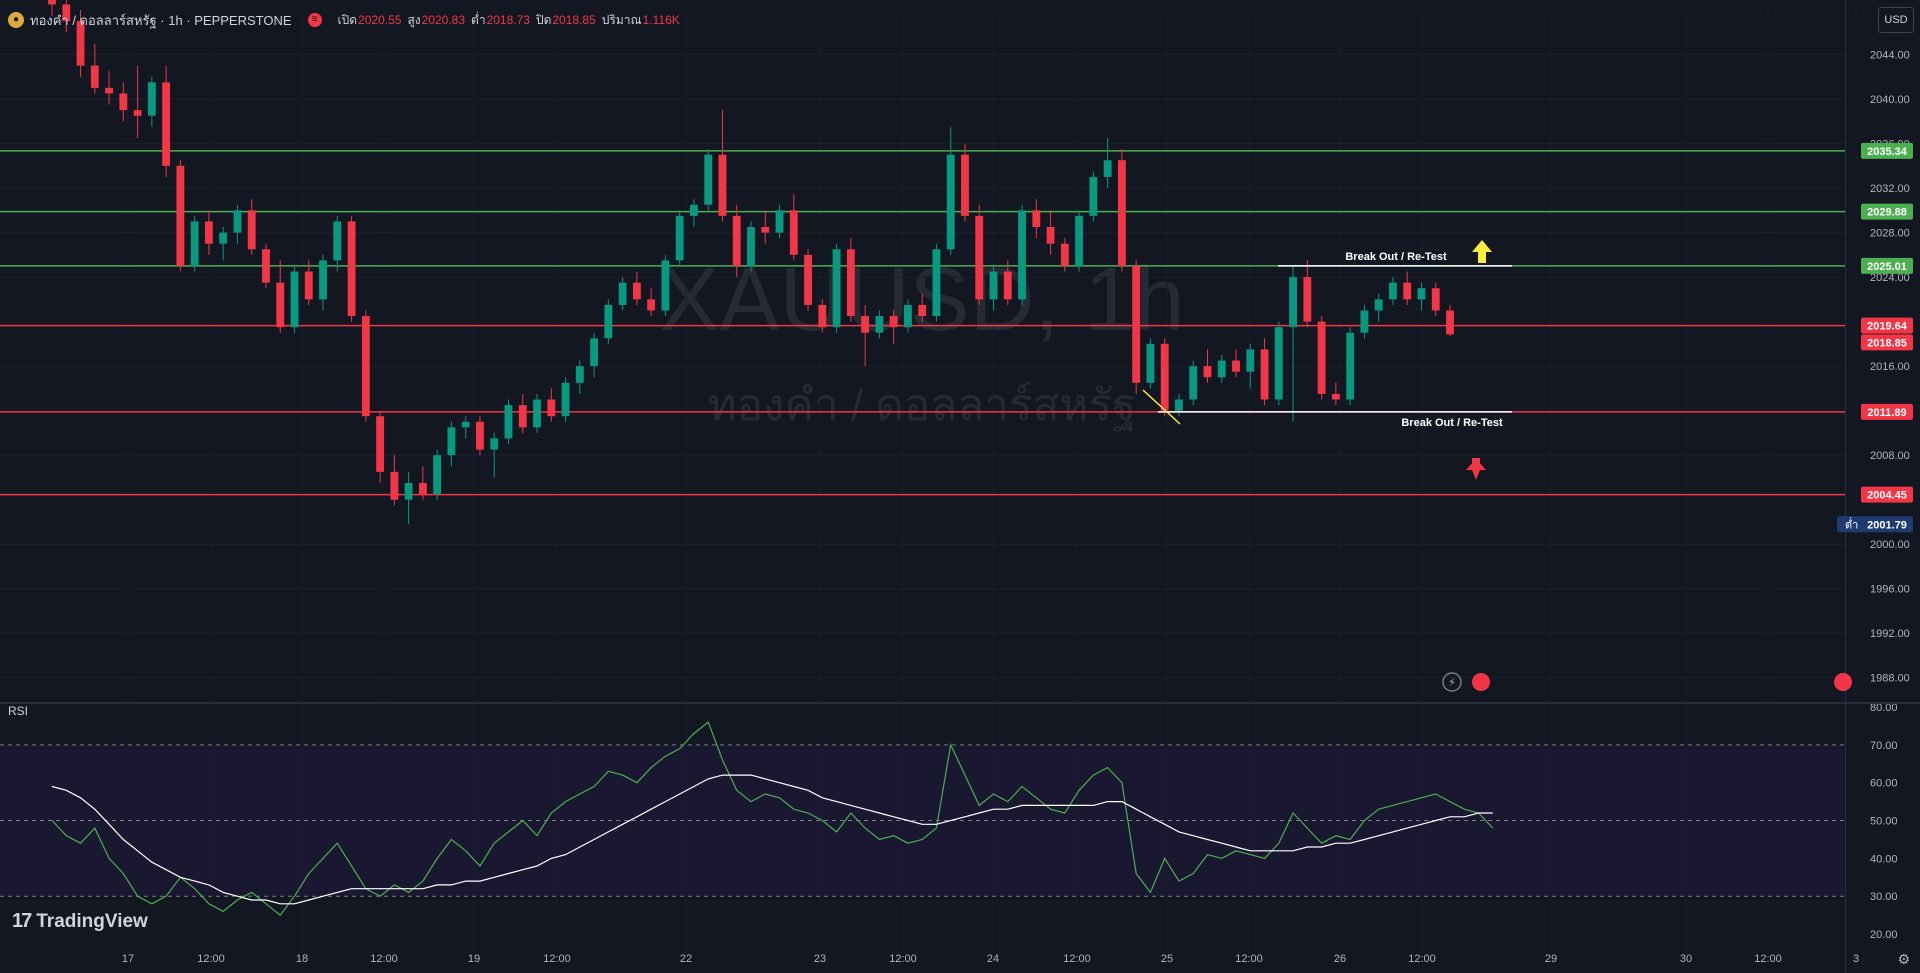  Describe the element at coordinates (1890, 56) in the screenshot. I see `price-tick-label: 2044.00` at that location.